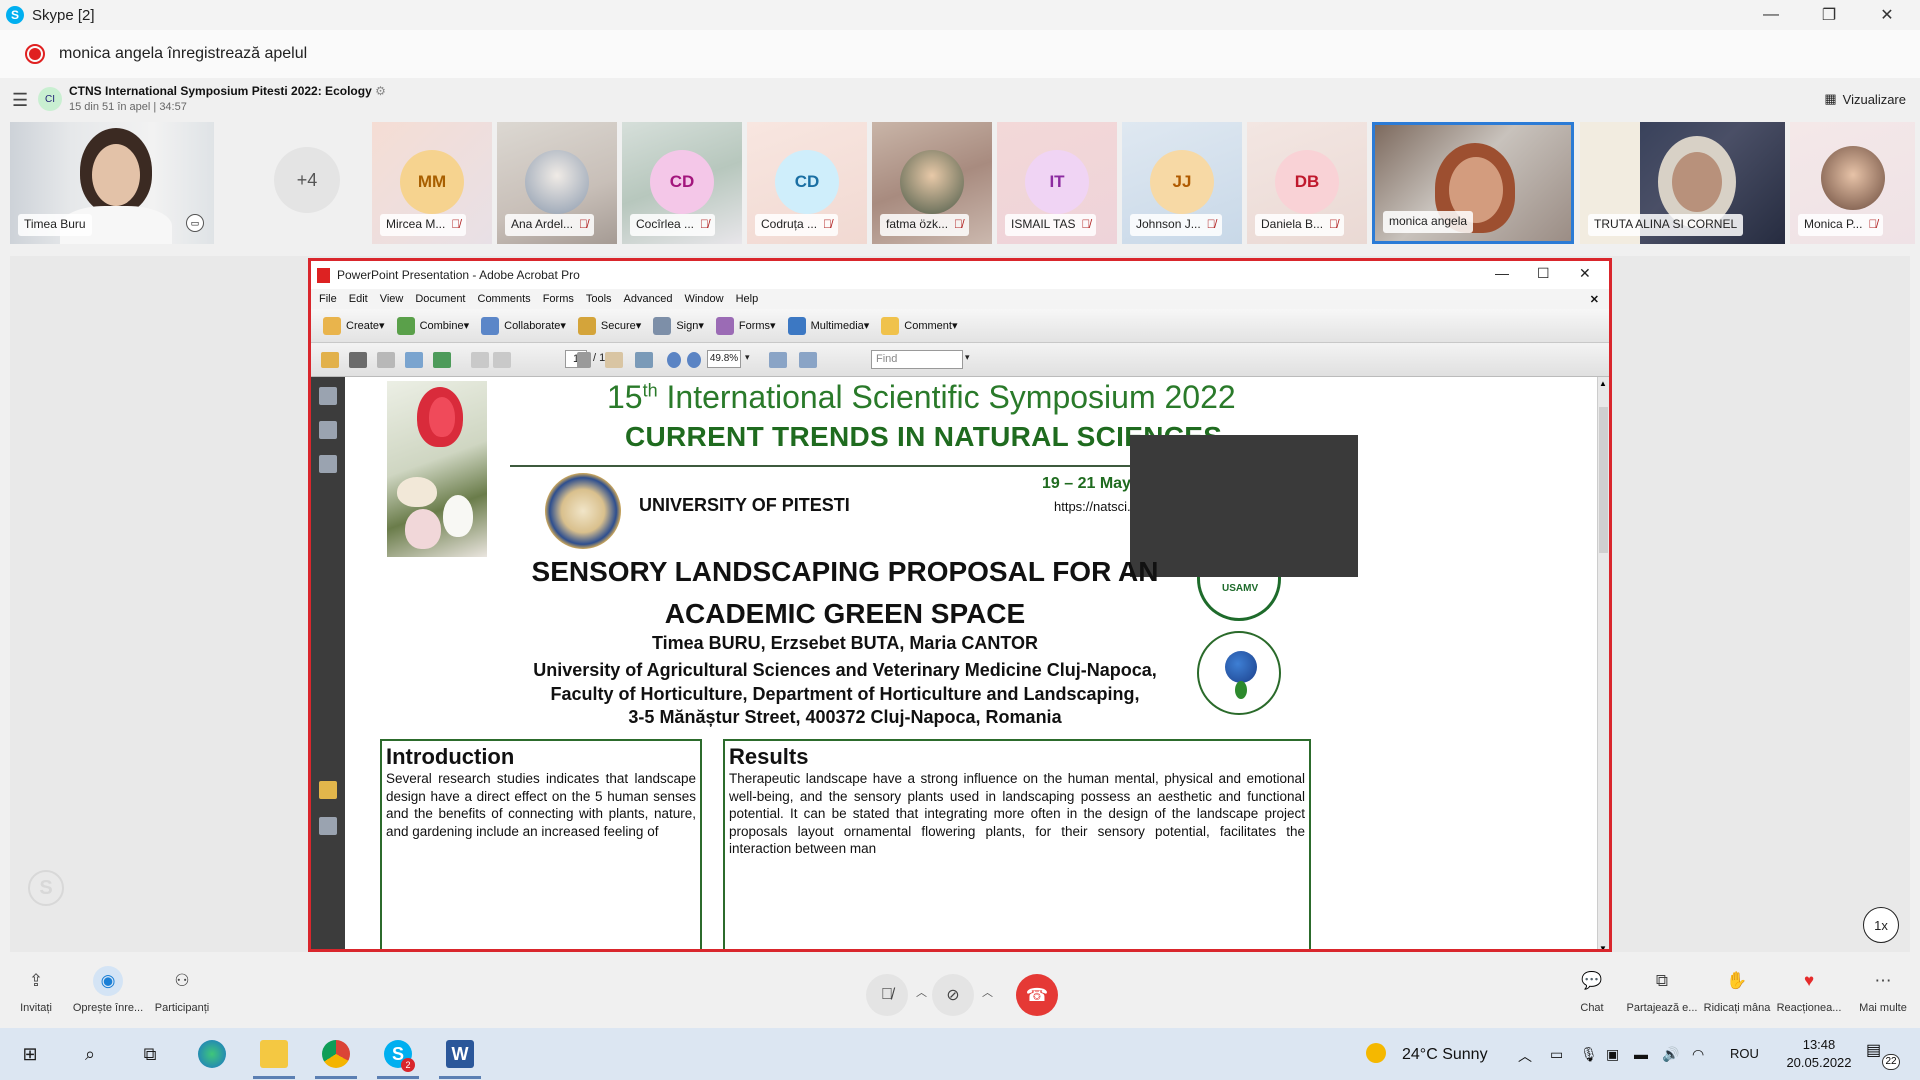  I want to click on close-document-icon: ✕, so click(1594, 299).